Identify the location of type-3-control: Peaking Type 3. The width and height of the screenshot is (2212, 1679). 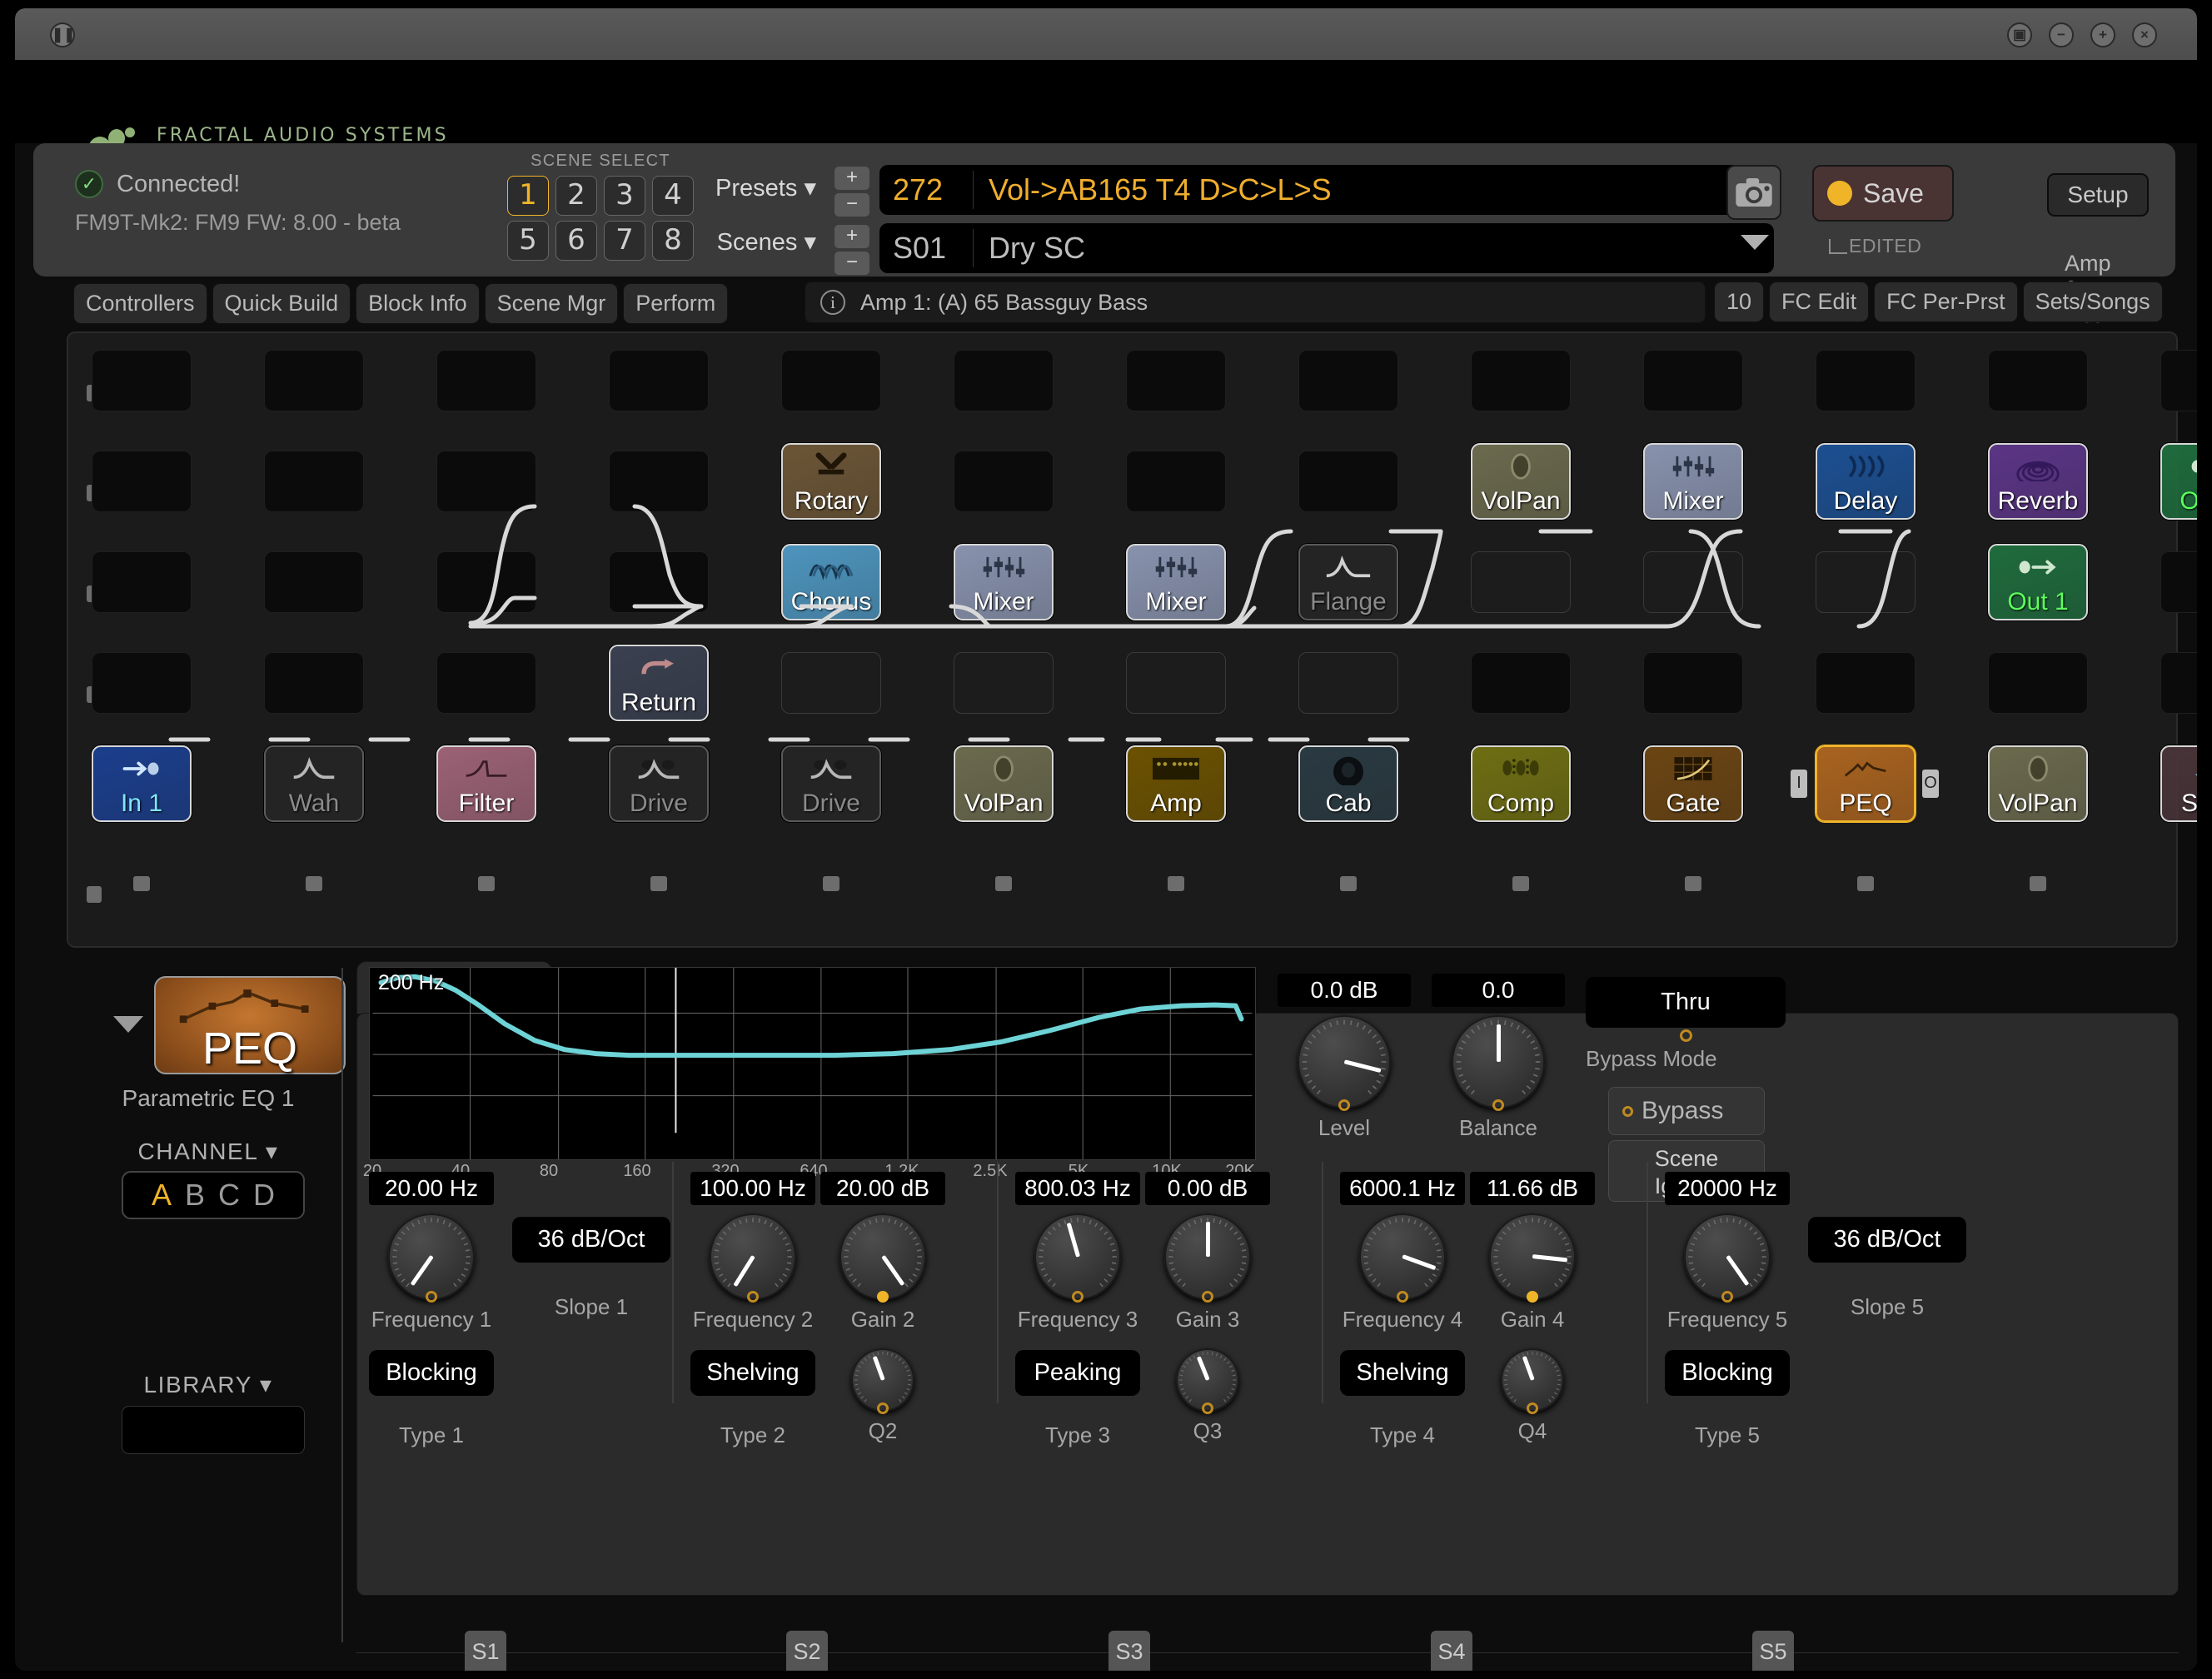
(1077, 1399).